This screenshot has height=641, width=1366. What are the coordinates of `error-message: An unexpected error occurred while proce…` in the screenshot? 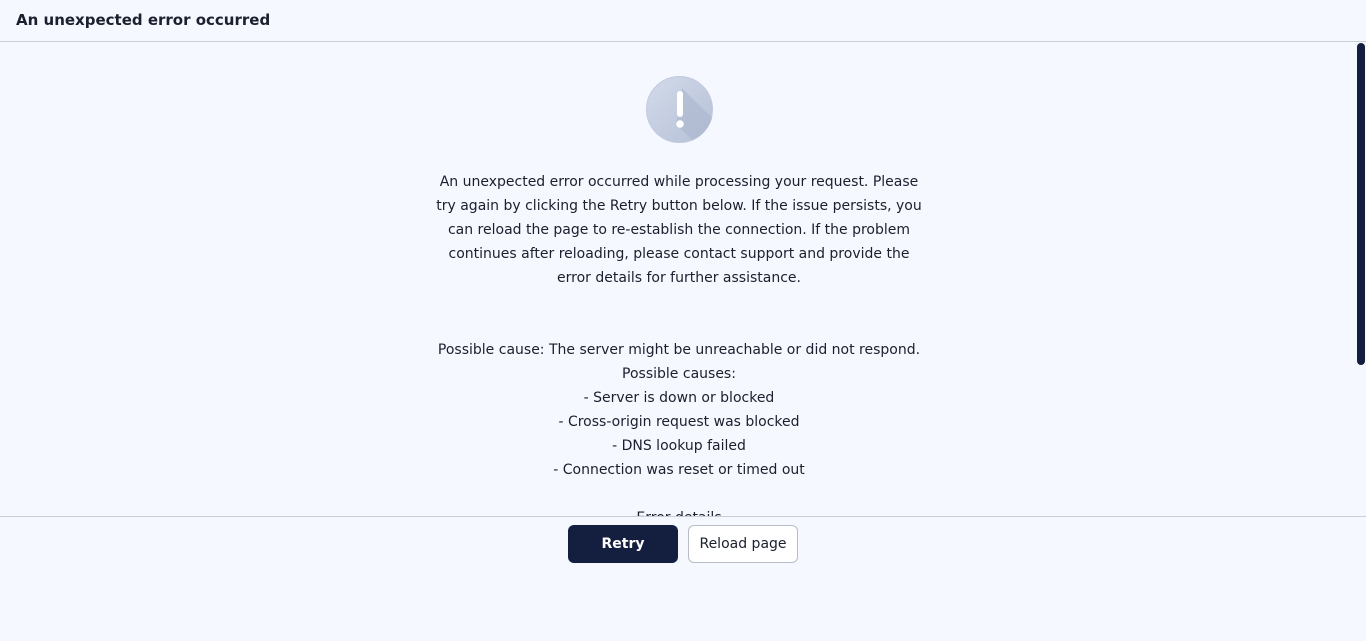 It's located at (679, 230).